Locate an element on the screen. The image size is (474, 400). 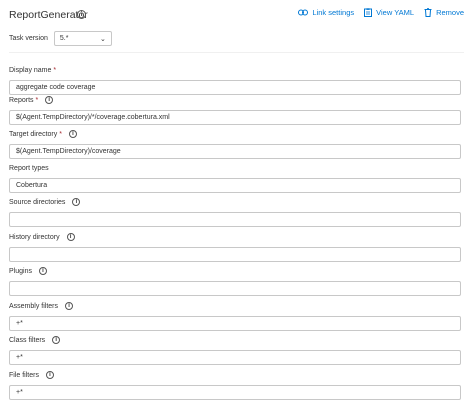
assembly-filters-field: Assembly filters i +* is located at coordinates (235, 316).